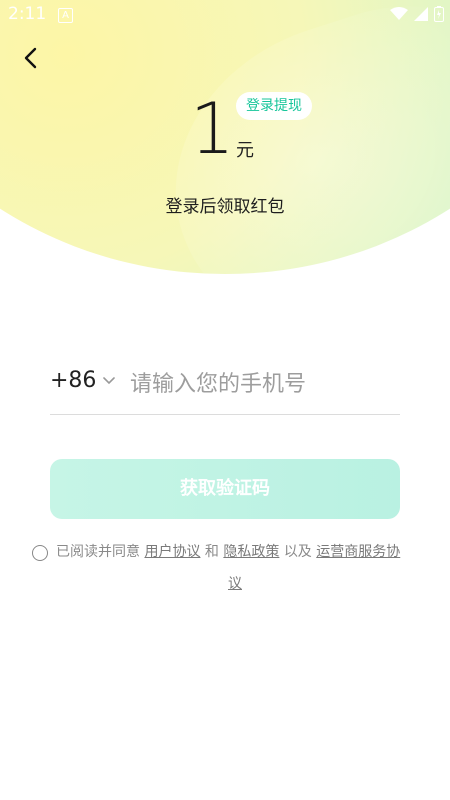  I want to click on chevron-left-icon, so click(30, 58).